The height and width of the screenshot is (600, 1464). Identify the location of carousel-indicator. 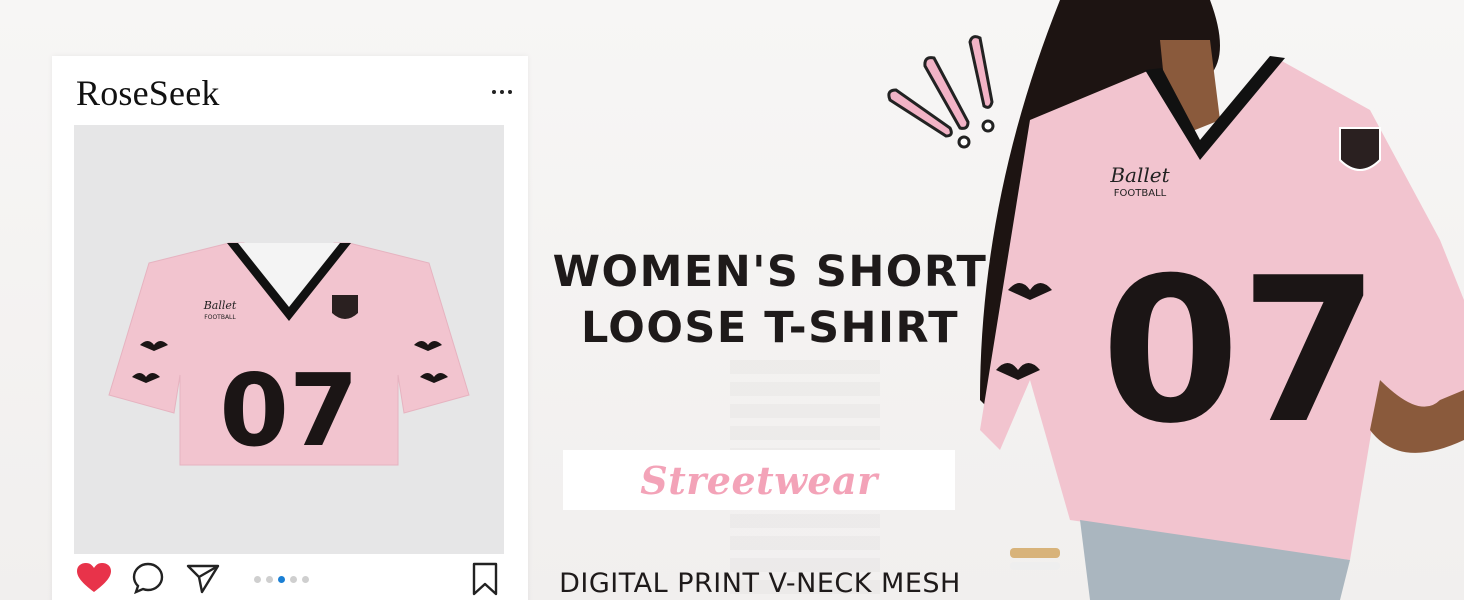
(281, 579).